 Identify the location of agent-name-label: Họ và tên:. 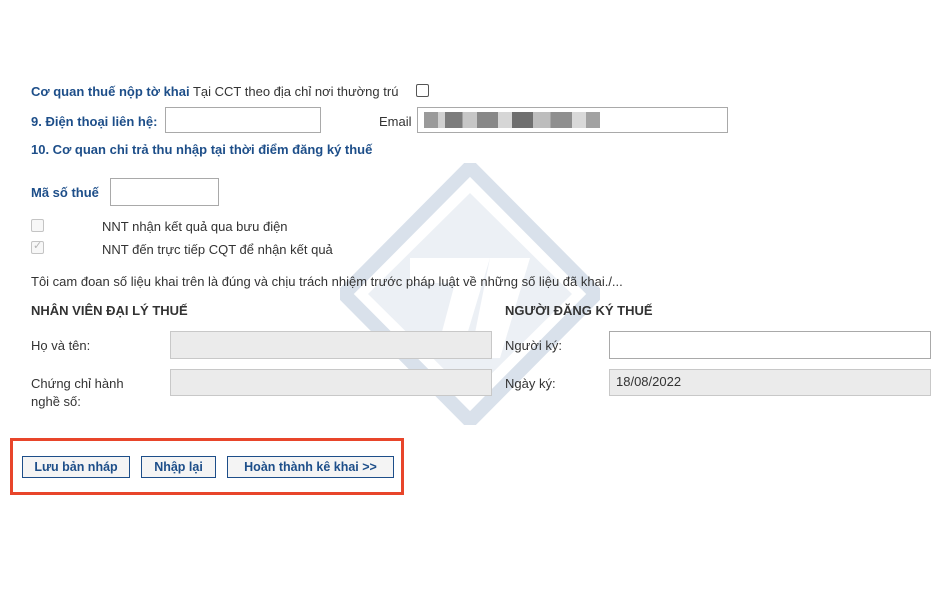
(61, 345).